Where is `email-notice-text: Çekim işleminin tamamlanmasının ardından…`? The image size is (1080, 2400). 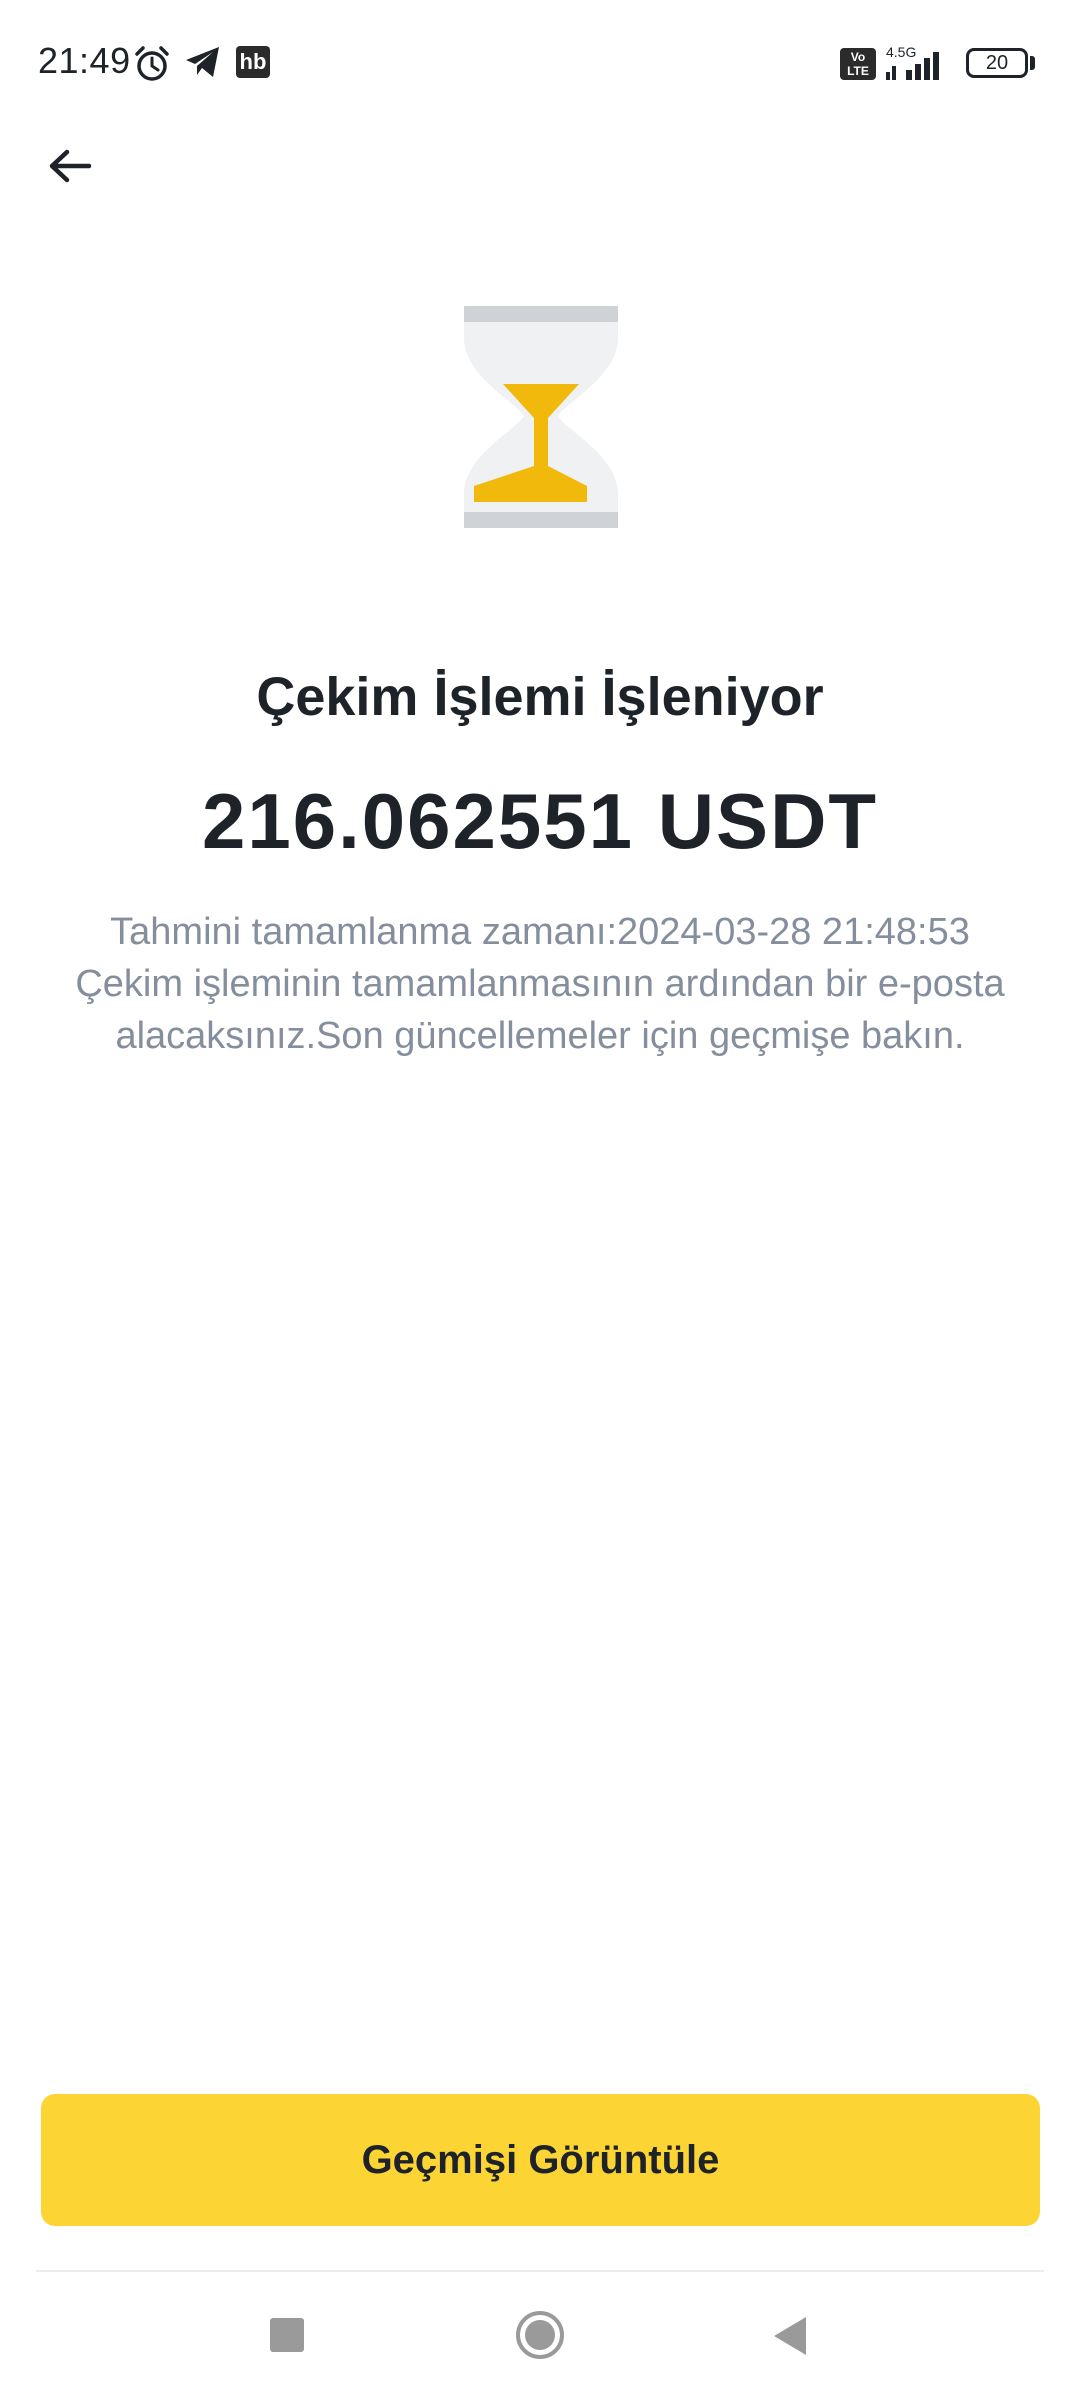 email-notice-text: Çekim işleminin tamamlanmasının ardından… is located at coordinates (540, 984).